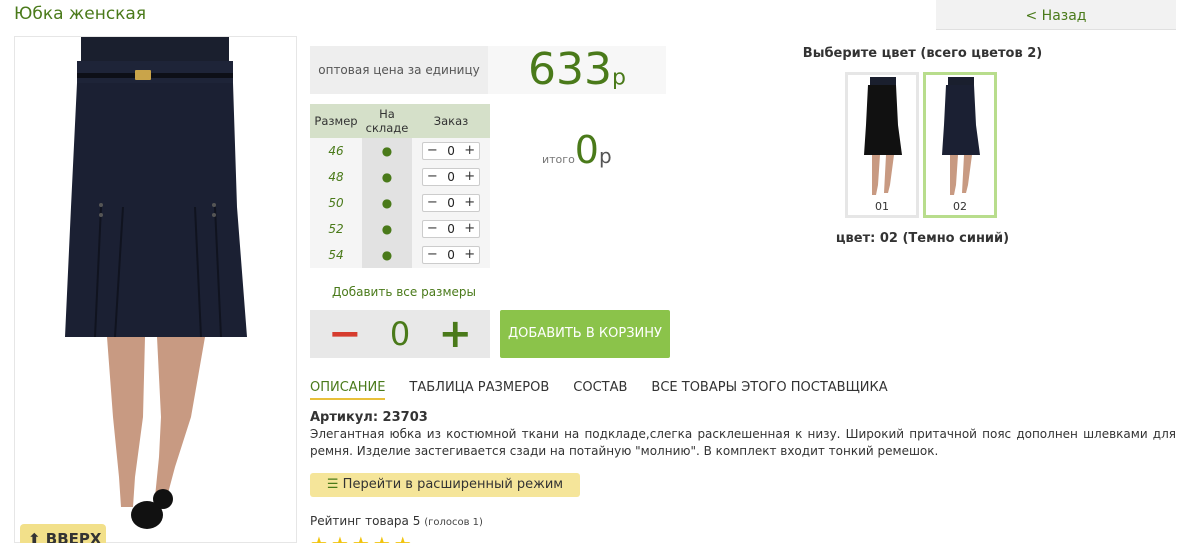 The width and height of the screenshot is (1181, 543). What do you see at coordinates (1056, 15) in the screenshot?
I see `back-button: < Назад` at bounding box center [1056, 15].